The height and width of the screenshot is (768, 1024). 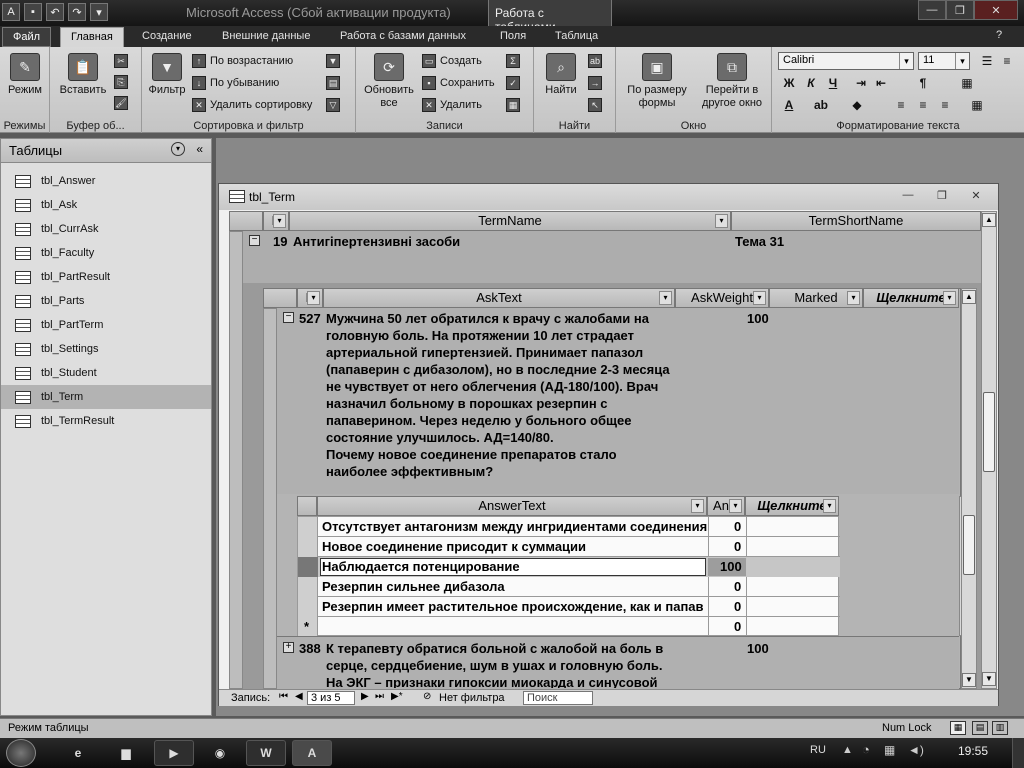 What do you see at coordinates (246, 221) in the screenshot?
I see `select-all-corner` at bounding box center [246, 221].